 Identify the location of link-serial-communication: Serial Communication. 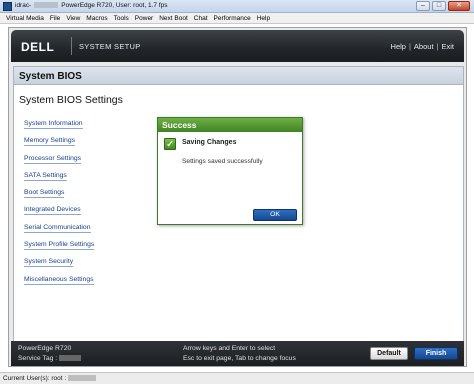
(84, 230).